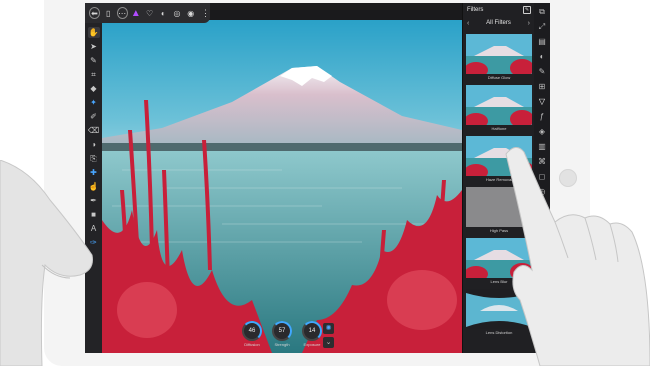  I want to click on dial-value: 46, so click(252, 331).